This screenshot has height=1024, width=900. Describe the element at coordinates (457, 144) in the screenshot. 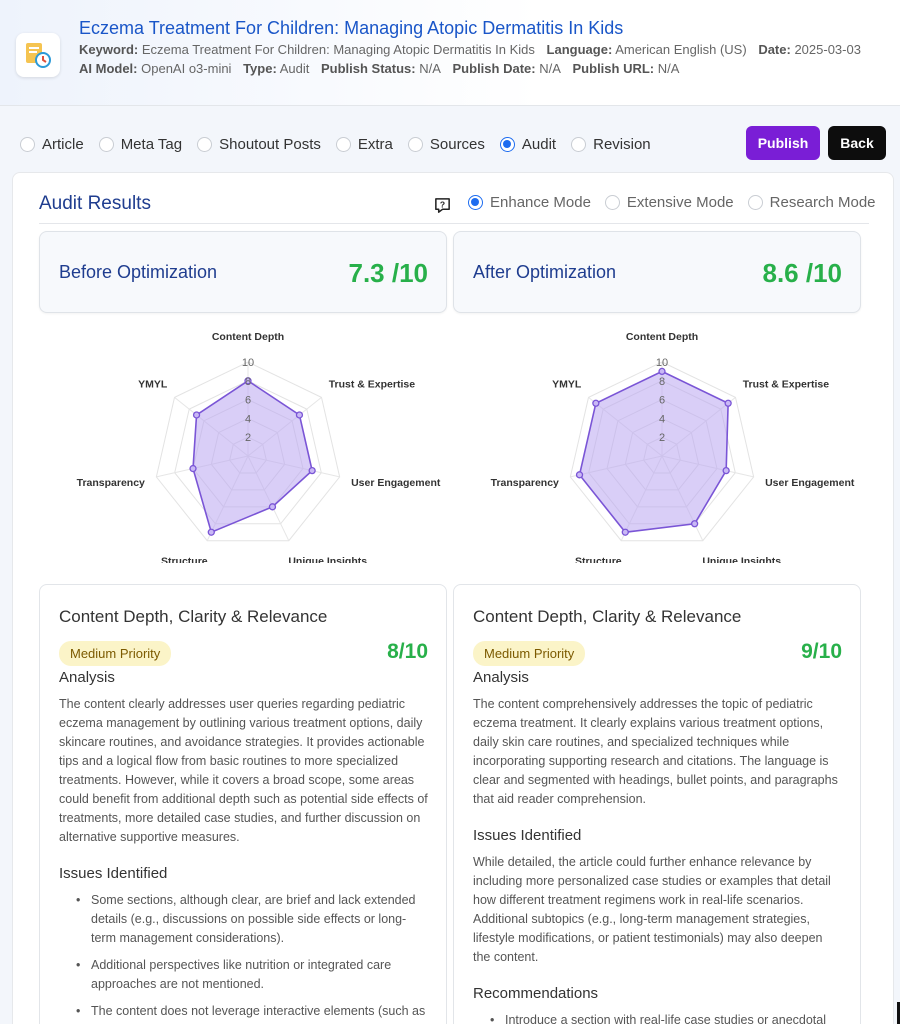

I see `tab-label: Sources` at that location.